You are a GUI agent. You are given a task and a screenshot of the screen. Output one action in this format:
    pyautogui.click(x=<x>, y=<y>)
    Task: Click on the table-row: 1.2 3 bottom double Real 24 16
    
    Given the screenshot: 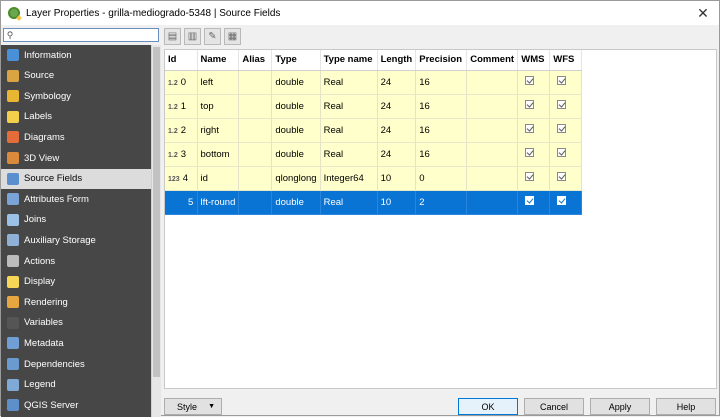 What is the action you would take?
    pyautogui.click(x=374, y=154)
    